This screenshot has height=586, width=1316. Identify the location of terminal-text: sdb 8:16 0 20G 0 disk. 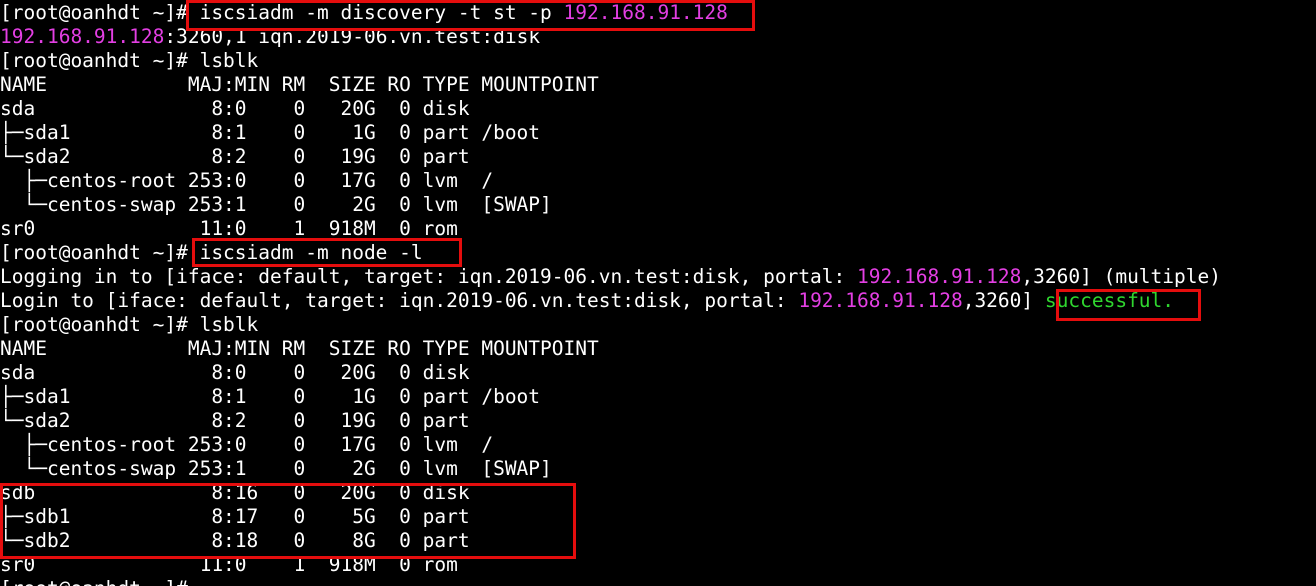
(235, 492).